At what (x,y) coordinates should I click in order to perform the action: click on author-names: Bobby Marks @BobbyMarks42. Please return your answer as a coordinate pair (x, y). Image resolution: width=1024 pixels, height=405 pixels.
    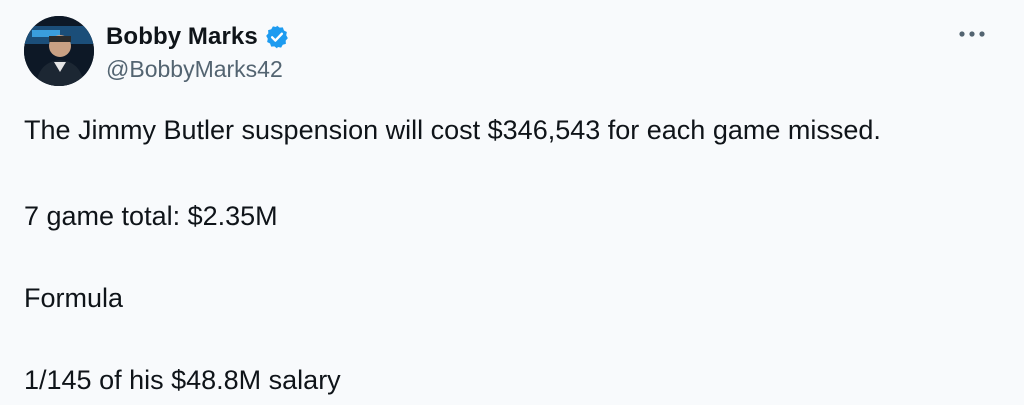
    Looking at the image, I should click on (198, 51).